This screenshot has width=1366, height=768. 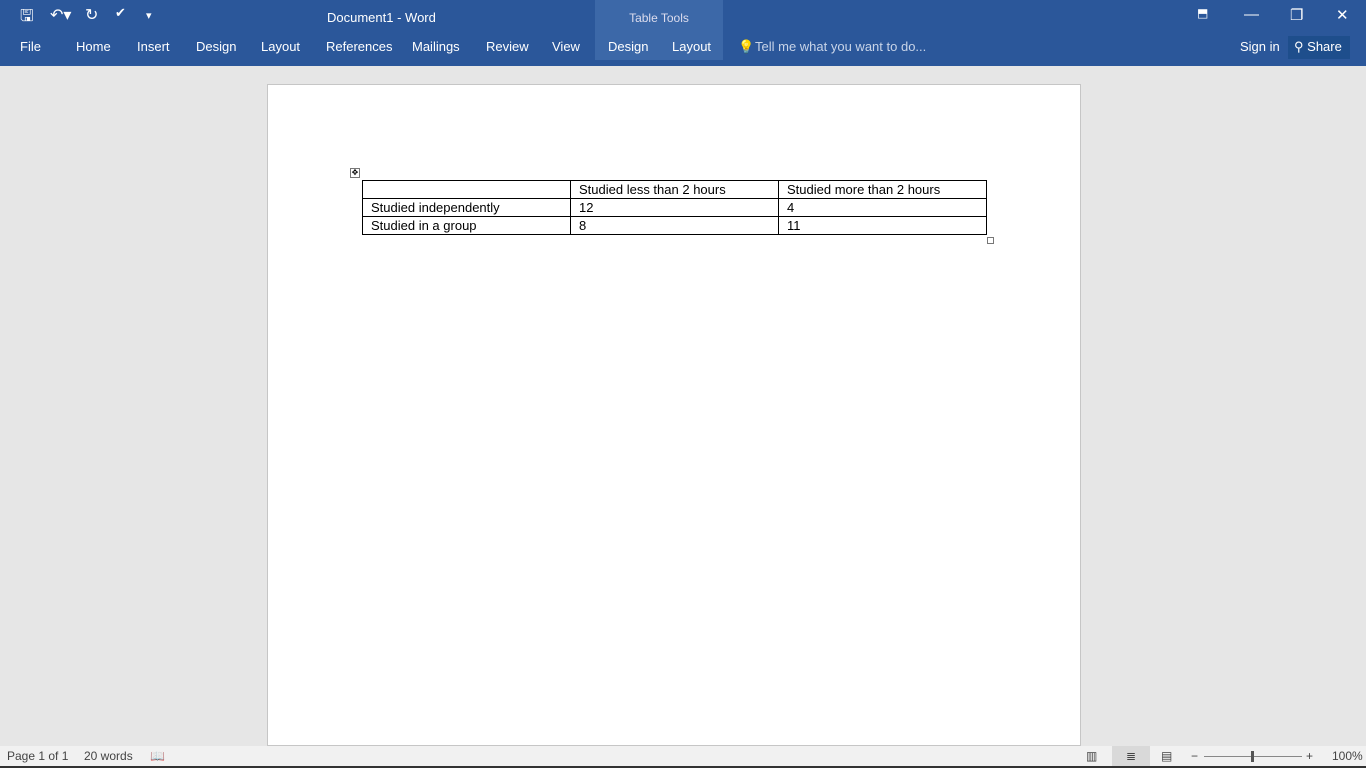 I want to click on table-row: Studied in a group 8 11, so click(x=674, y=225).